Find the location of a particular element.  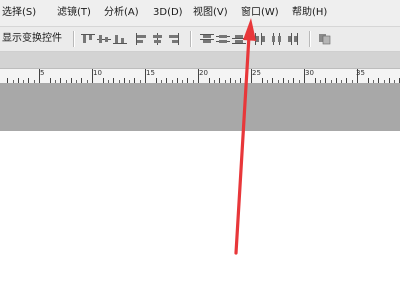

align-horizontal-centers-icon is located at coordinates (158, 39).